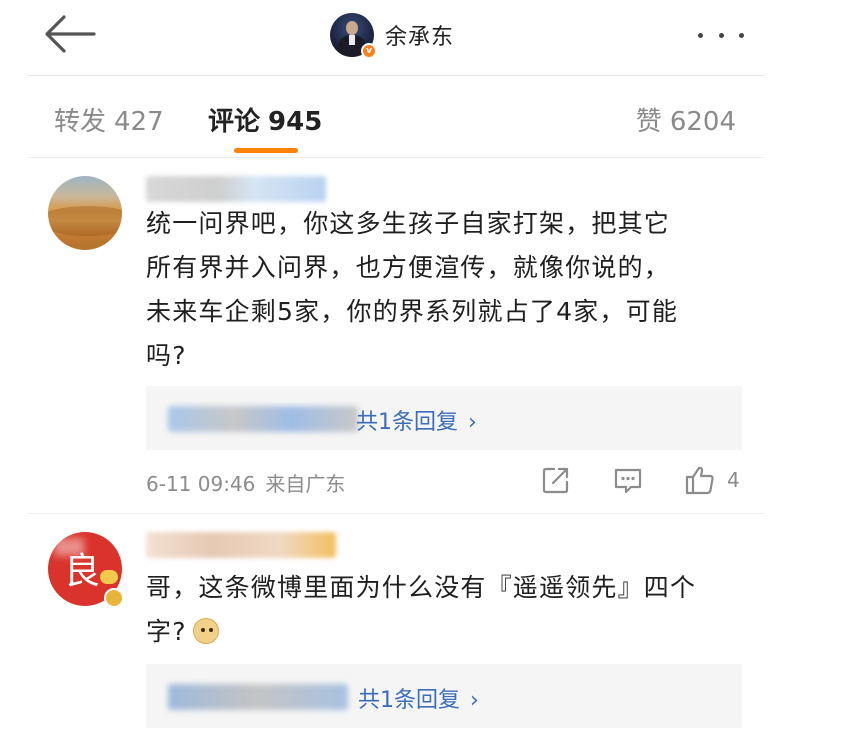 The width and height of the screenshot is (865, 729). Describe the element at coordinates (421, 587) in the screenshot. I see `comment-line: 哥，这条微博里面为什么没有『遥遥领先』四个` at that location.